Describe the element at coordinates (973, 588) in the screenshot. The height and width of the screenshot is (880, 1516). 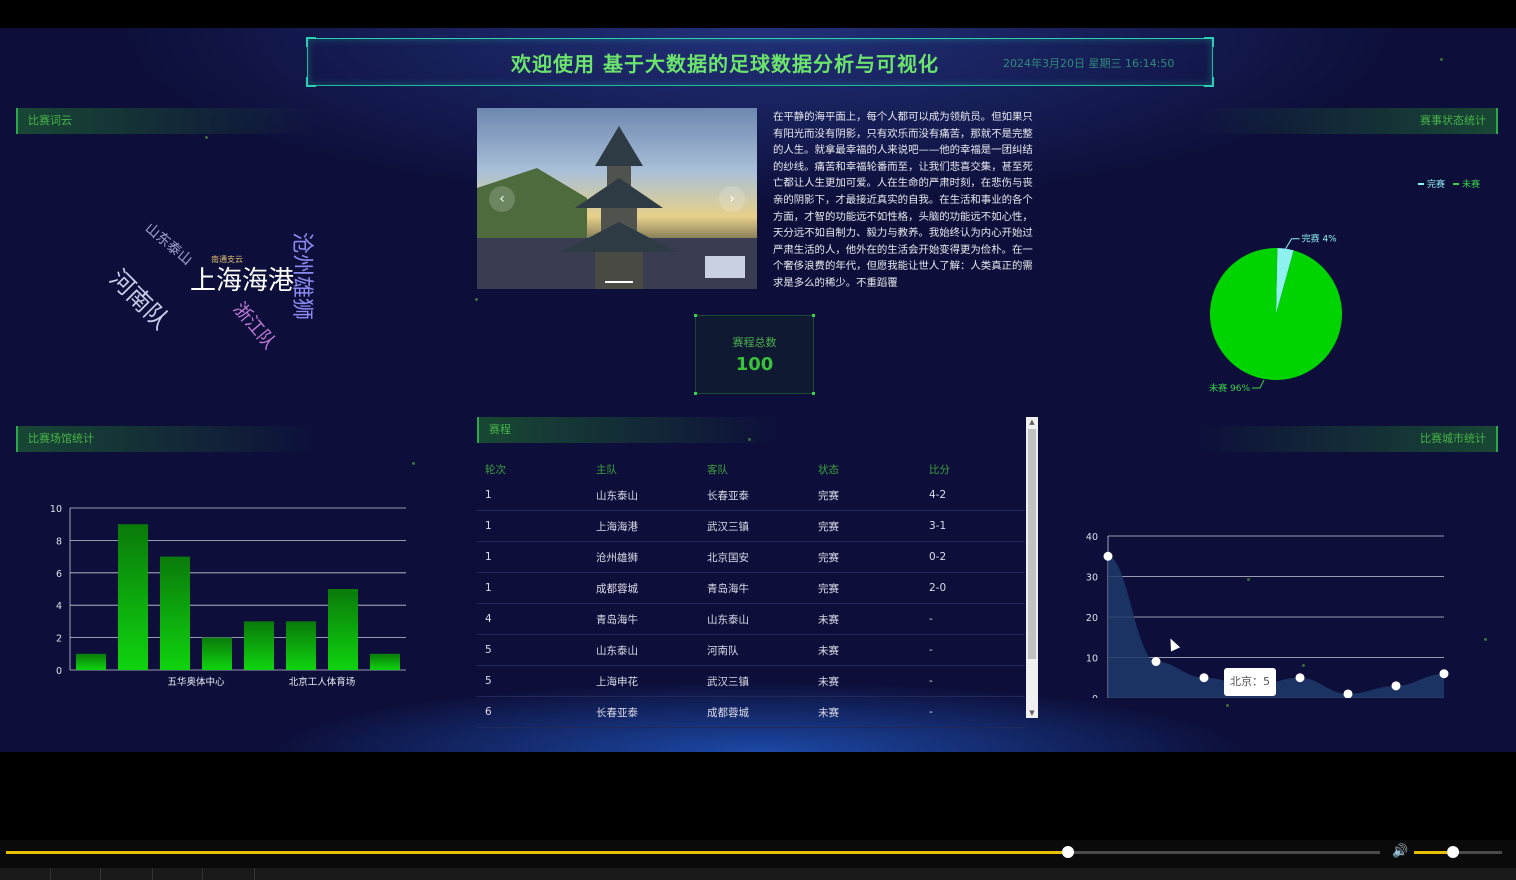
I see `table-cell: 2-0` at that location.